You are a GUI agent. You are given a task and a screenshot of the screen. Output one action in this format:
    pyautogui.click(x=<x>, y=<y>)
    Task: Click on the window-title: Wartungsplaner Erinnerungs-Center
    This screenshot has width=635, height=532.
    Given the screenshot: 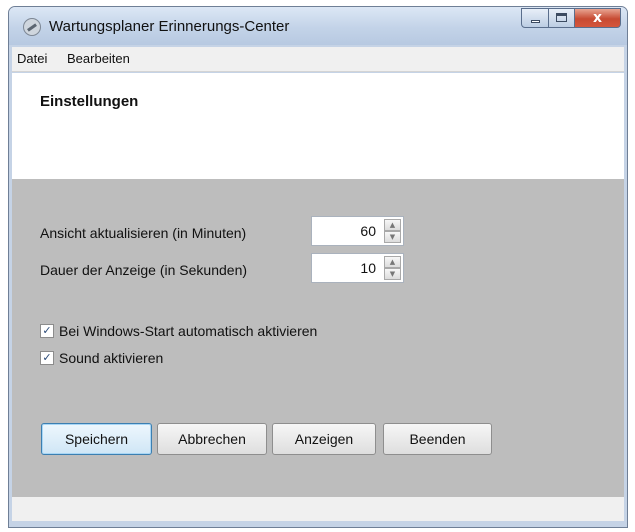 What is the action you would take?
    pyautogui.click(x=169, y=26)
    